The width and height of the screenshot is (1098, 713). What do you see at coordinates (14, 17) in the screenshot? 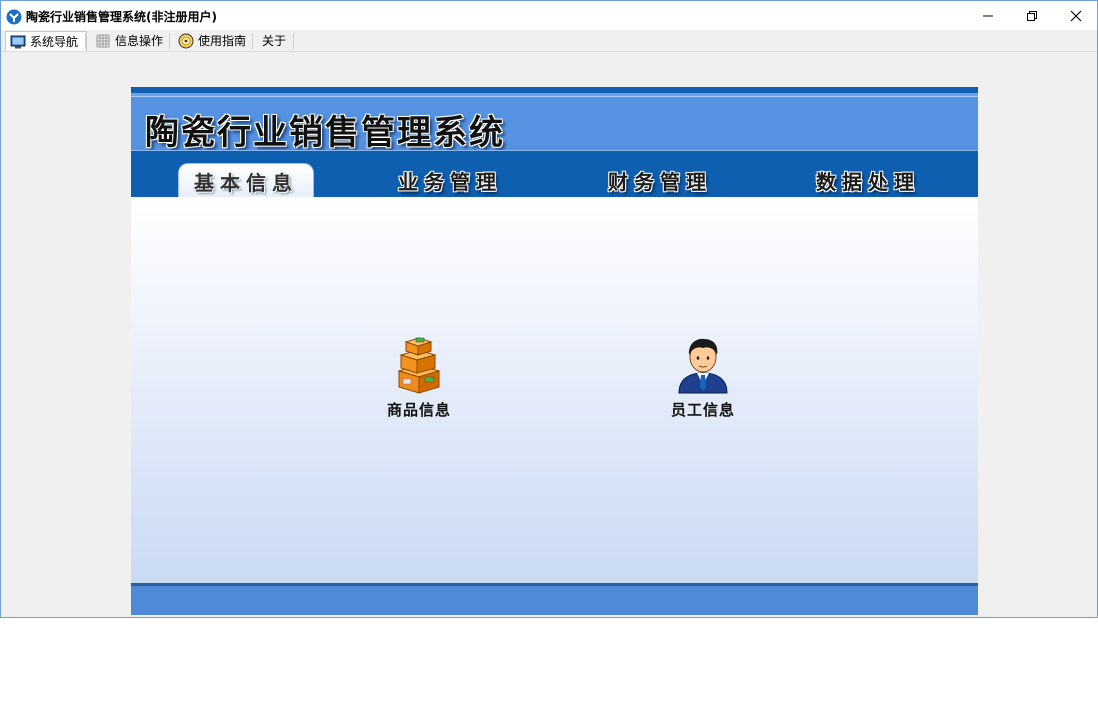
I see `app-logo-icon` at bounding box center [14, 17].